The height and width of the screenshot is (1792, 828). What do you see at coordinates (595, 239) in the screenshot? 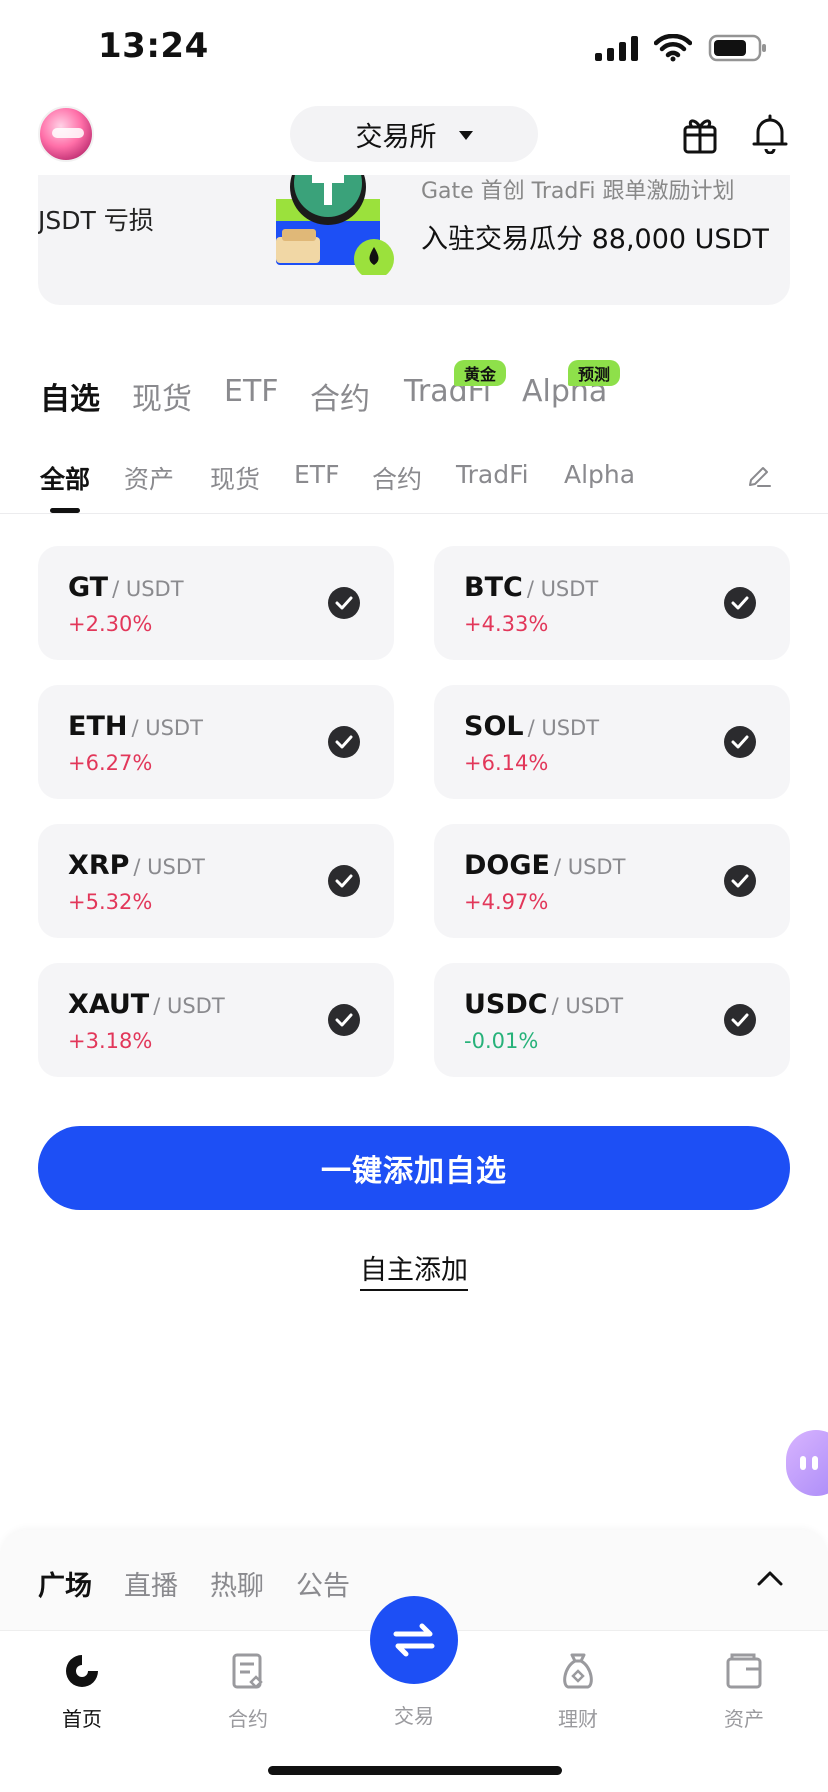
I see `banner-title: 入驻交易瓜分 88,000 USDT` at bounding box center [595, 239].